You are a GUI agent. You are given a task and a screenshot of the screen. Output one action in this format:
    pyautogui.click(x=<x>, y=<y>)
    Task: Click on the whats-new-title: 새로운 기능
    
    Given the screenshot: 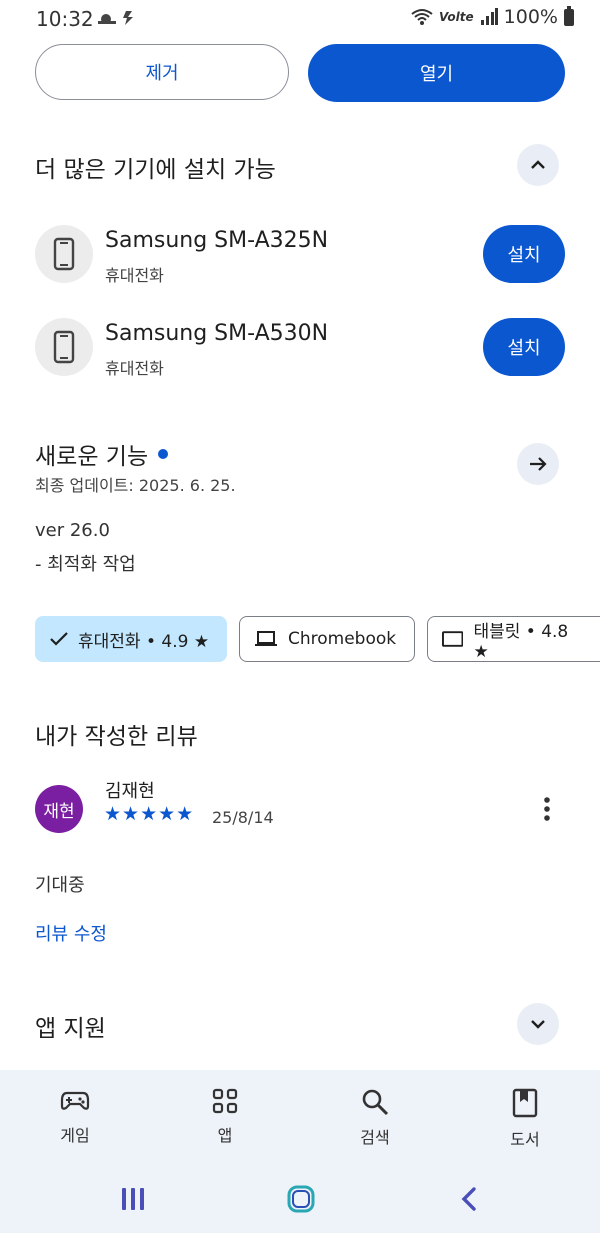 What is the action you would take?
    pyautogui.click(x=92, y=457)
    